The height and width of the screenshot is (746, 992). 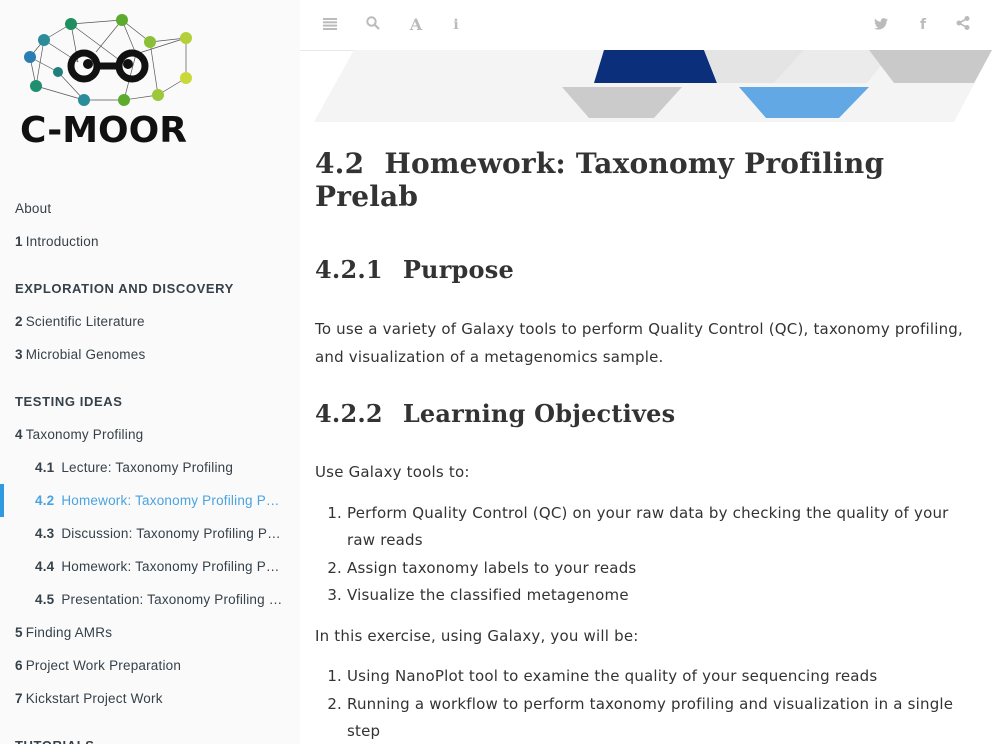 What do you see at coordinates (456, 25) in the screenshot?
I see `info-icon: i` at bounding box center [456, 25].